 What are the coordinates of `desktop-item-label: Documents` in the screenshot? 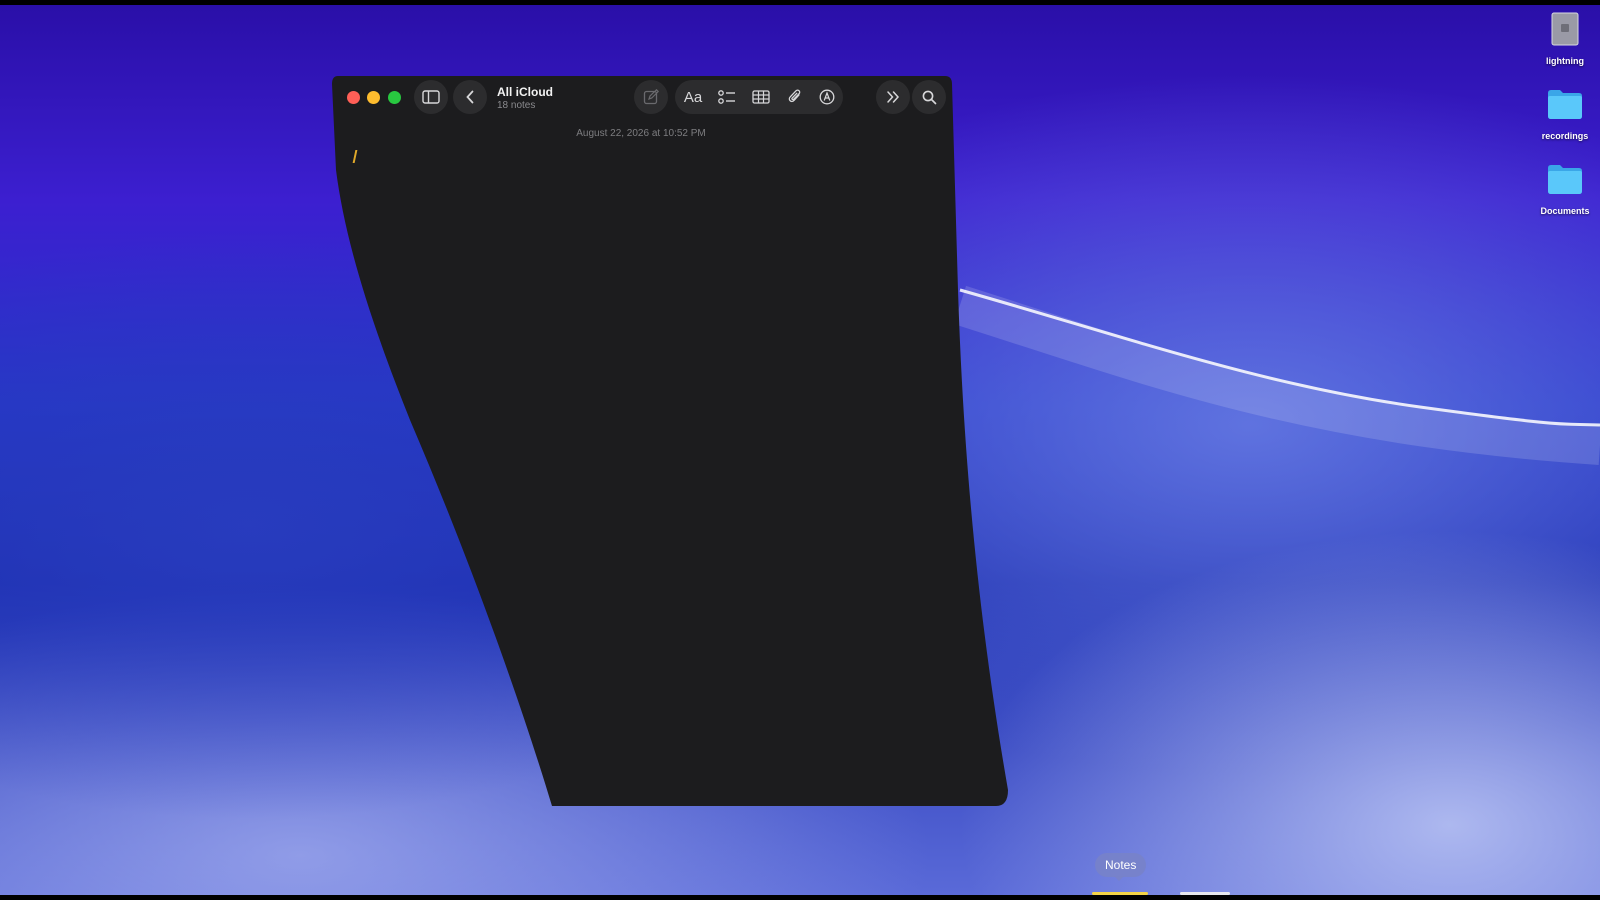 It's located at (1565, 211).